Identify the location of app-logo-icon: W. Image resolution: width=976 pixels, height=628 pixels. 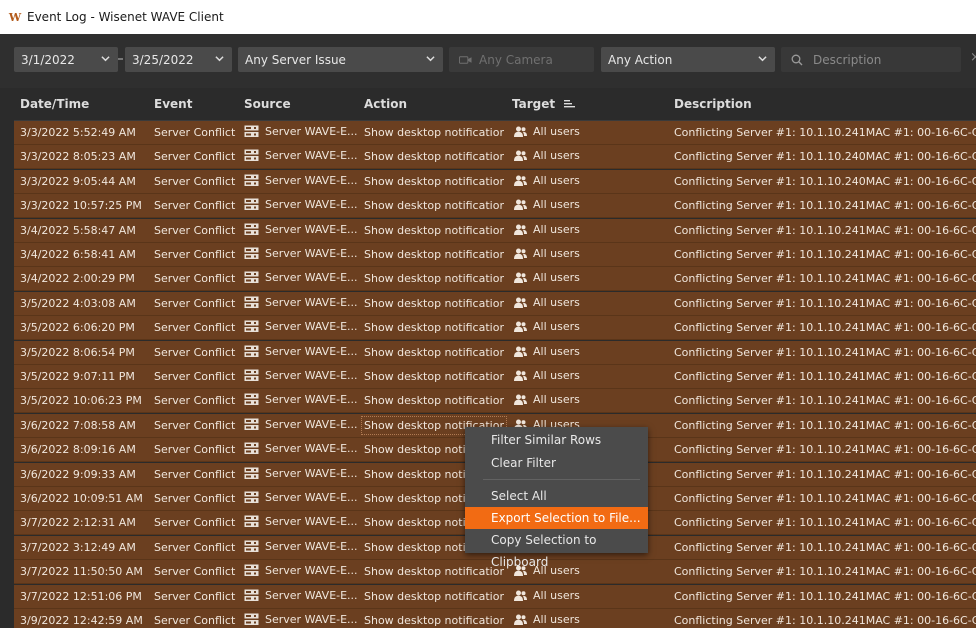
(15, 17).